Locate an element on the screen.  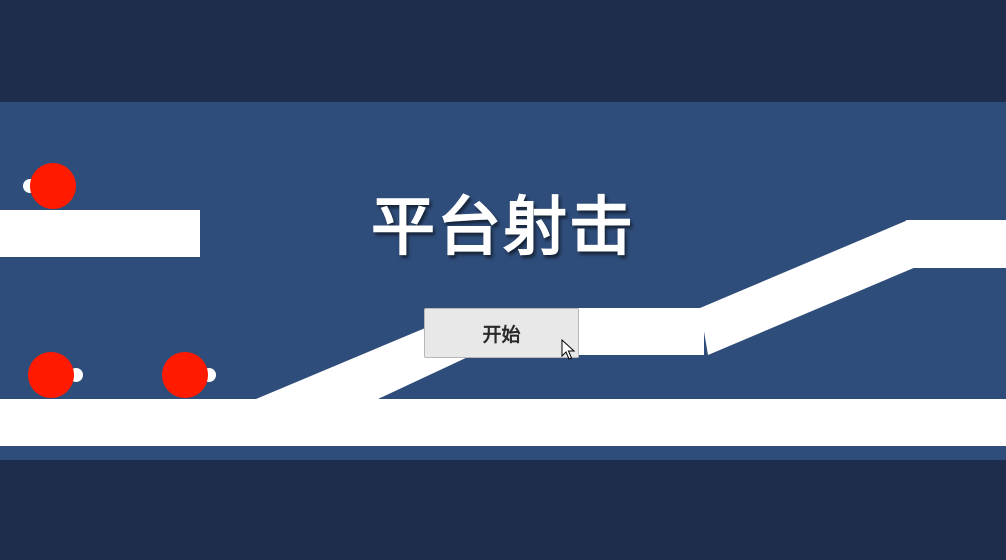
start-button: 开始 is located at coordinates (501, 333).